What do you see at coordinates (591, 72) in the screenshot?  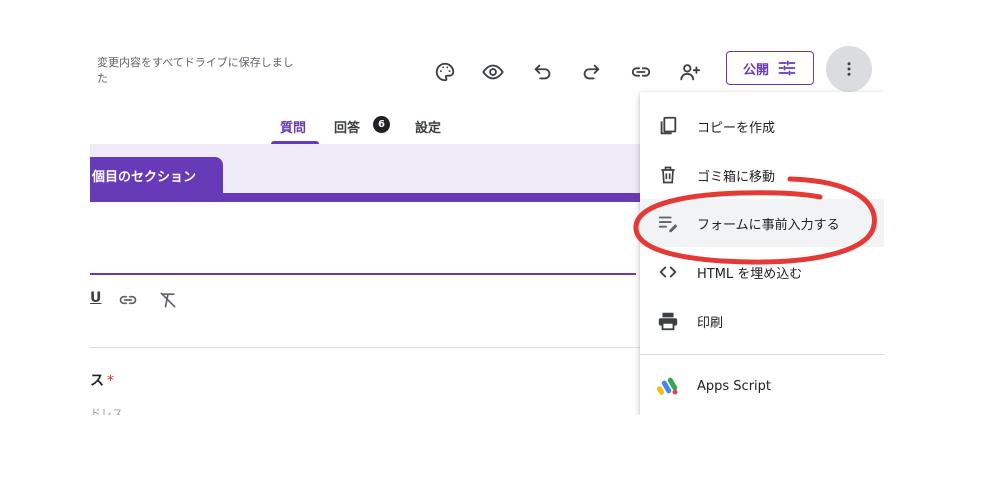 I see `redo-icon` at bounding box center [591, 72].